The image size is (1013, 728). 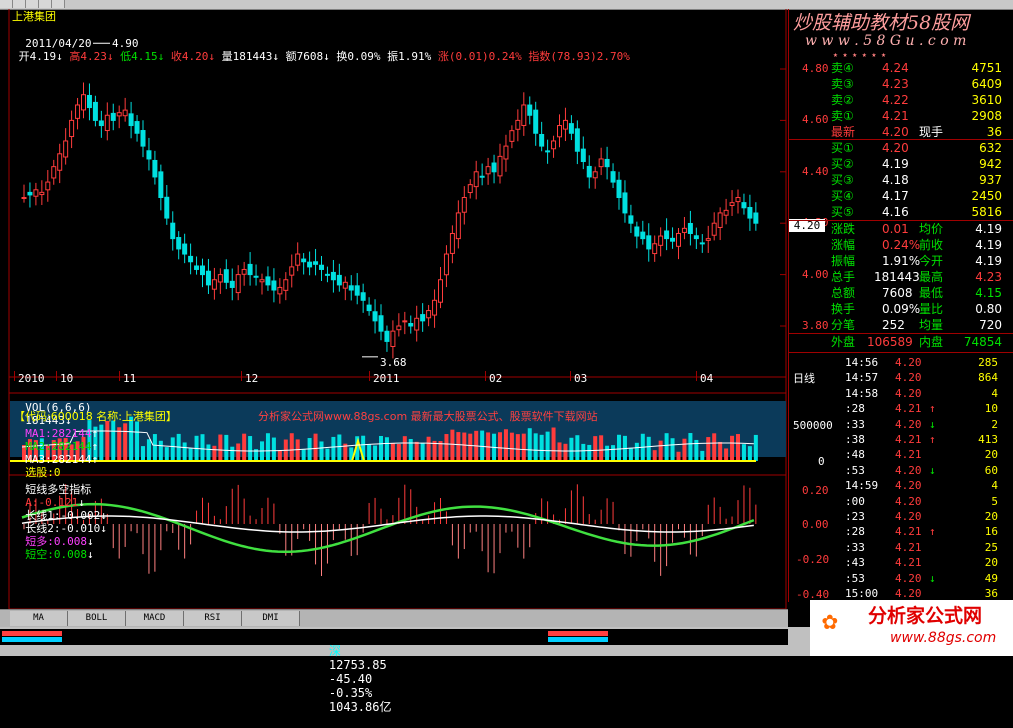 I want to click on tick-row: :48 4.21 20, so click(x=901, y=454).